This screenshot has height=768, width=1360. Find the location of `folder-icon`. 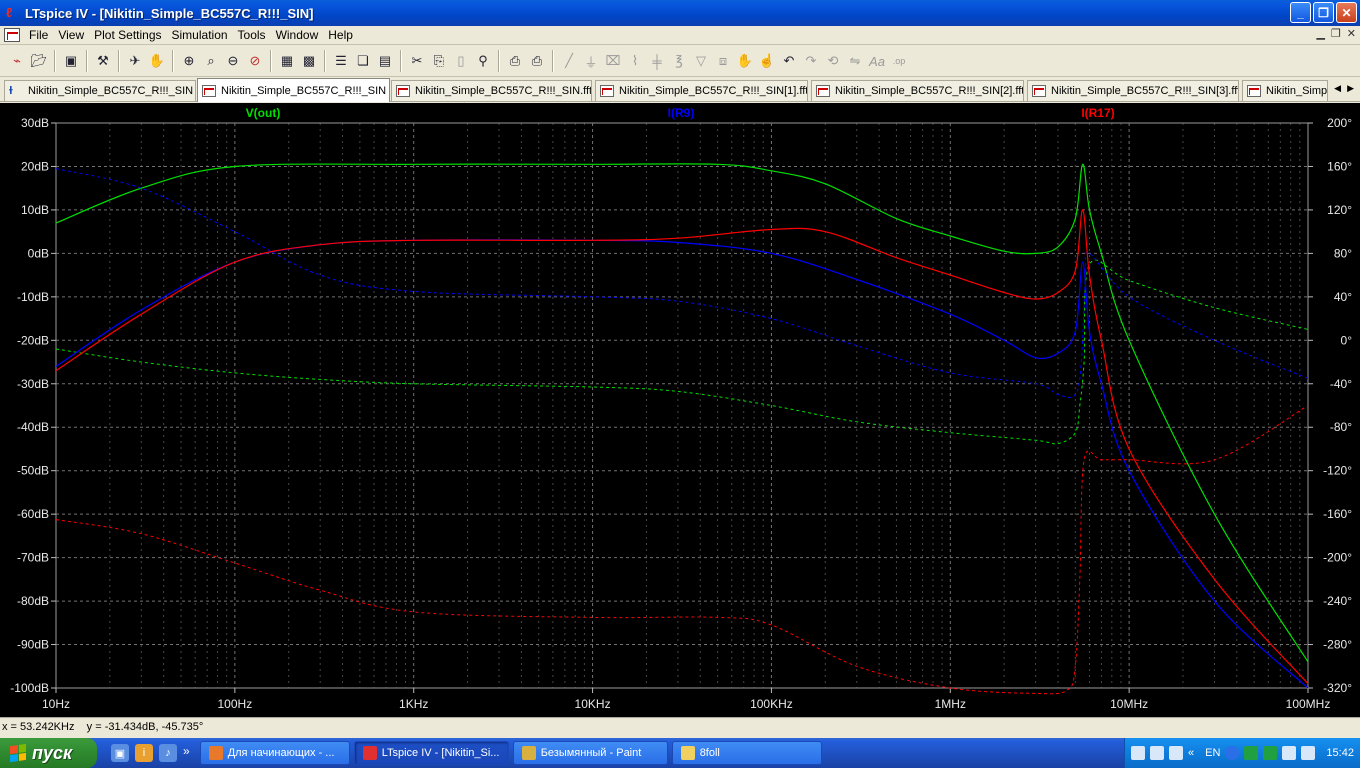

folder-icon is located at coordinates (687, 753).